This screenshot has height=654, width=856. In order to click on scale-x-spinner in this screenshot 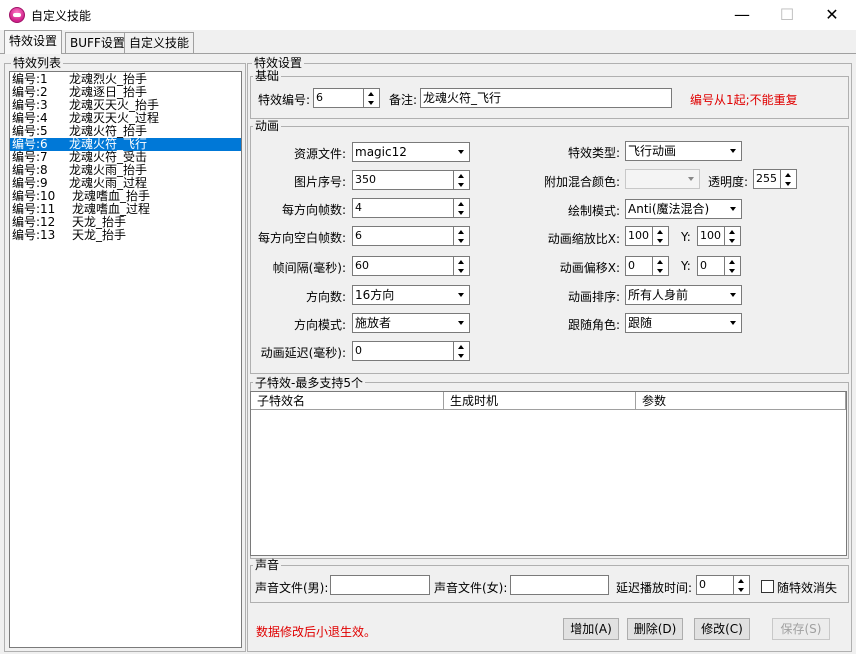, I will do `click(661, 236)`.